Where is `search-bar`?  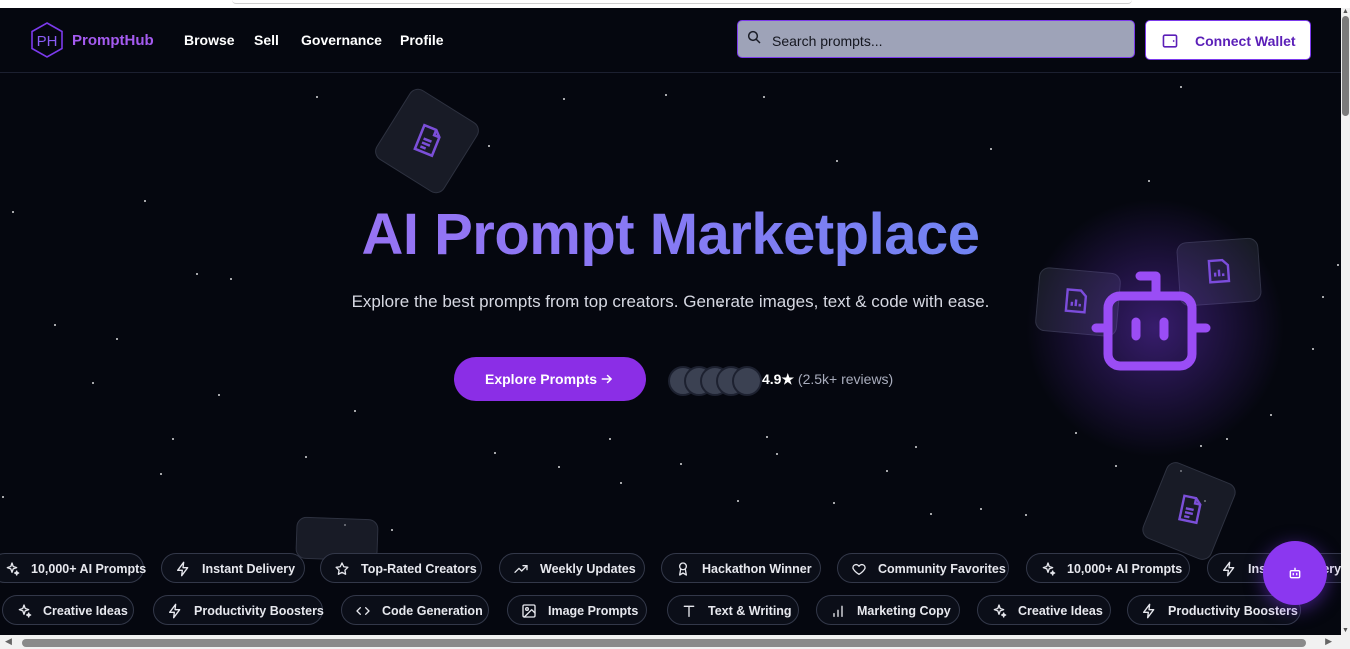
search-bar is located at coordinates (936, 39).